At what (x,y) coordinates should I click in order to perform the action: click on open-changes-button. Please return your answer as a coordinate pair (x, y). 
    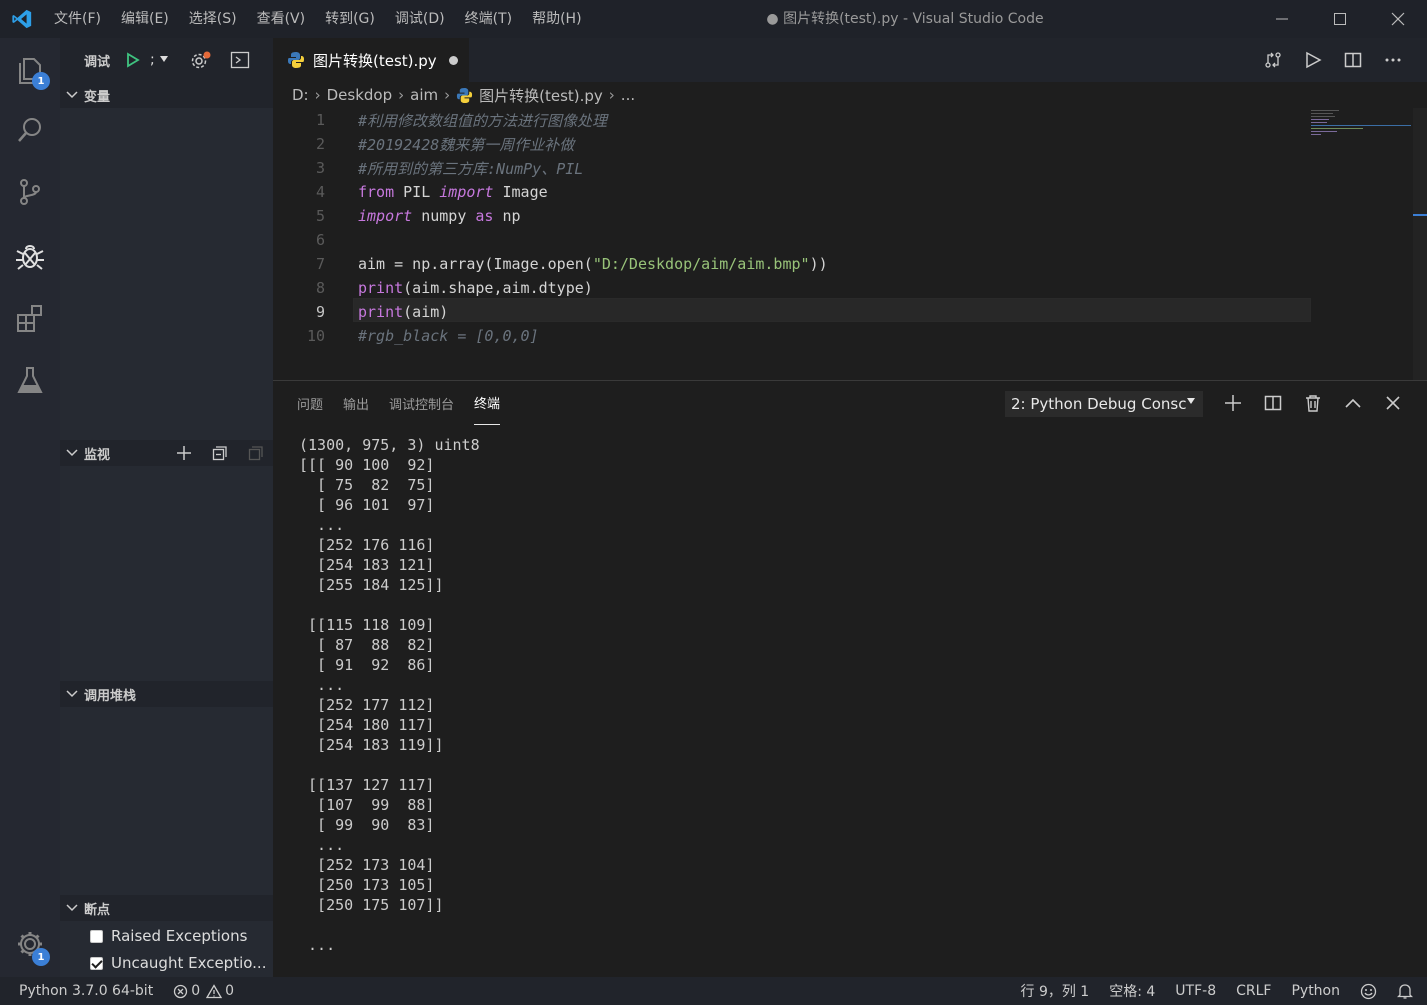
    Looking at the image, I should click on (1273, 60).